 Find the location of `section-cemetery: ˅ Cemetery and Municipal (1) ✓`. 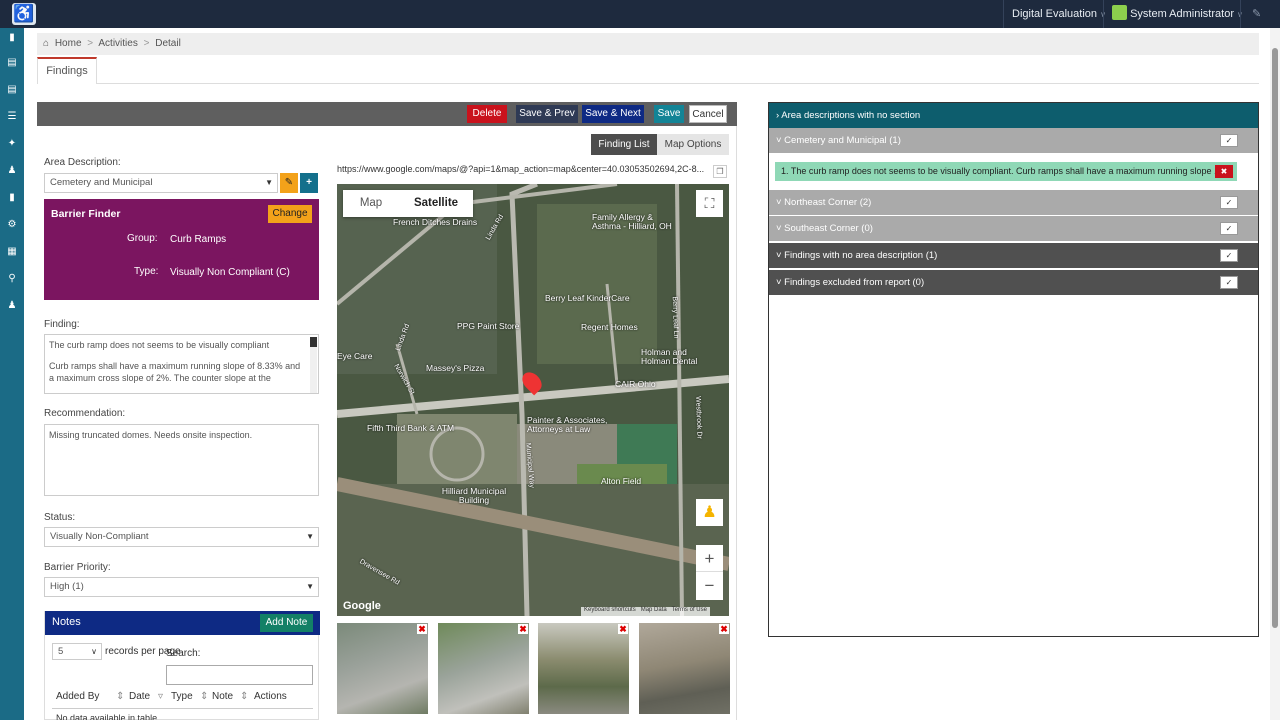

section-cemetery: ˅ Cemetery and Municipal (1) ✓ is located at coordinates (1013, 140).